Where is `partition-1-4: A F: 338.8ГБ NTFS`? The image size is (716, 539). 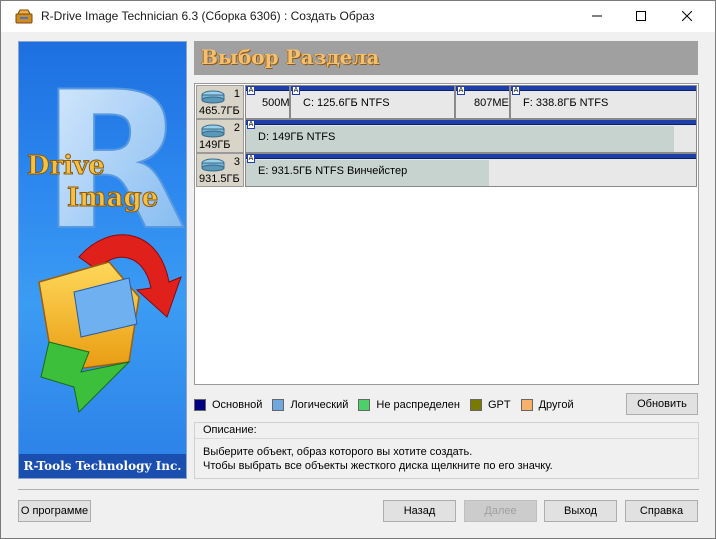 partition-1-4: A F: 338.8ГБ NTFS is located at coordinates (603, 102).